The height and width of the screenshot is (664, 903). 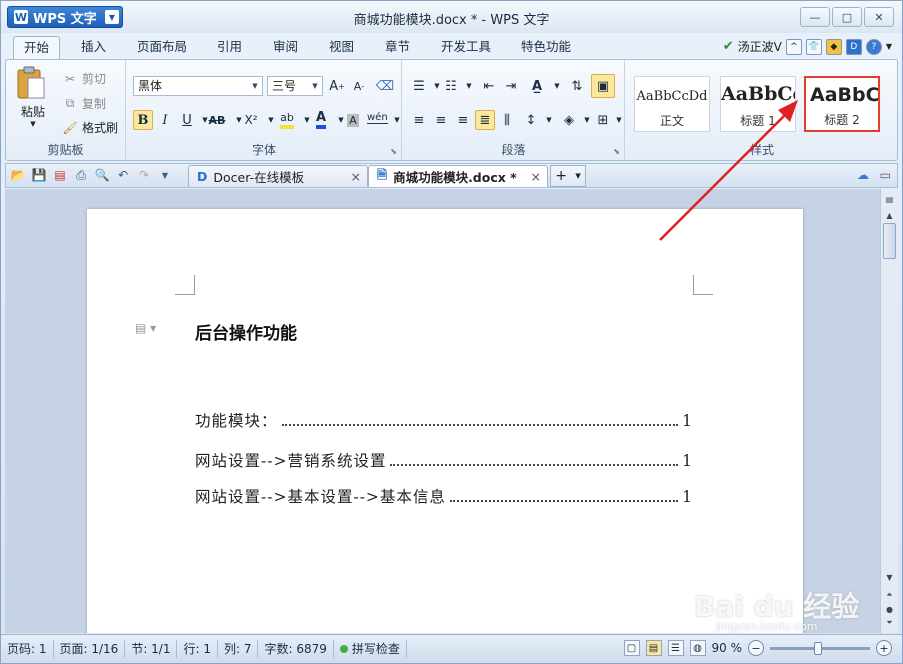 What do you see at coordinates (93, 47) in the screenshot?
I see `tab-insert: 插入` at bounding box center [93, 47].